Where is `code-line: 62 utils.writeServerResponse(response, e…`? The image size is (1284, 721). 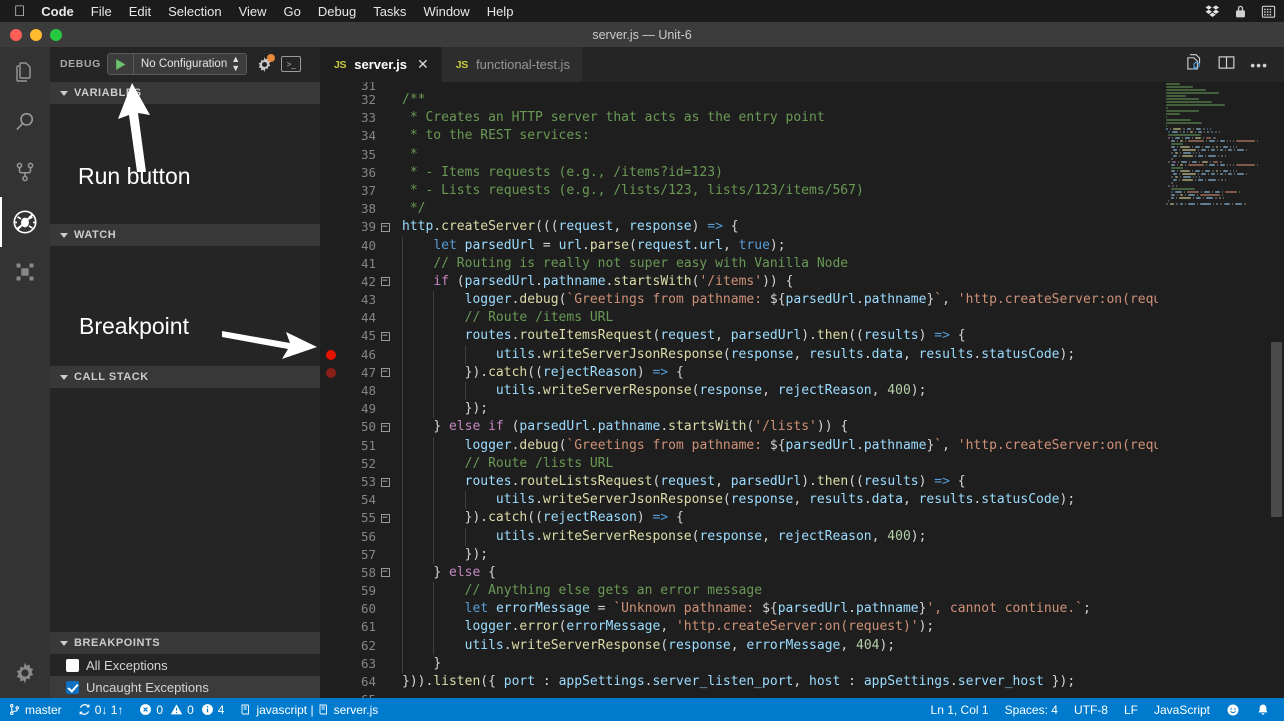 code-line: 62 utils.writeServerResponse(response, e… is located at coordinates (802, 645).